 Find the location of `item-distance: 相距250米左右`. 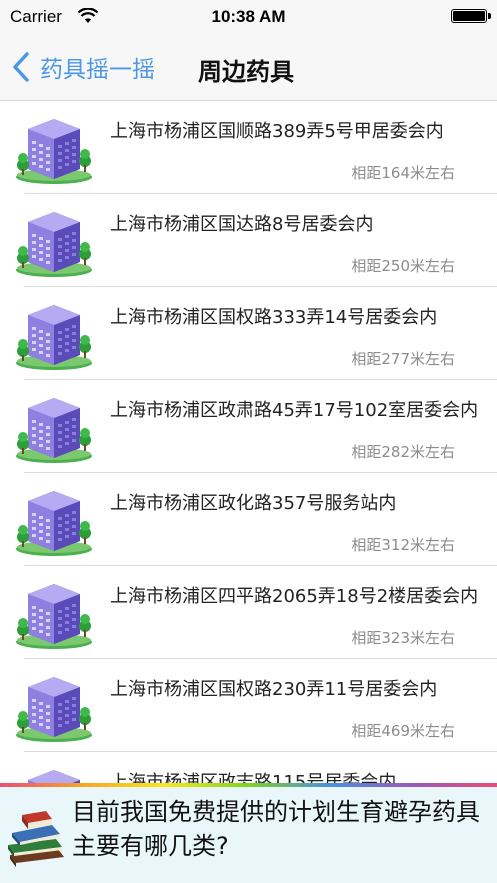

item-distance: 相距250米左右 is located at coordinates (403, 266).